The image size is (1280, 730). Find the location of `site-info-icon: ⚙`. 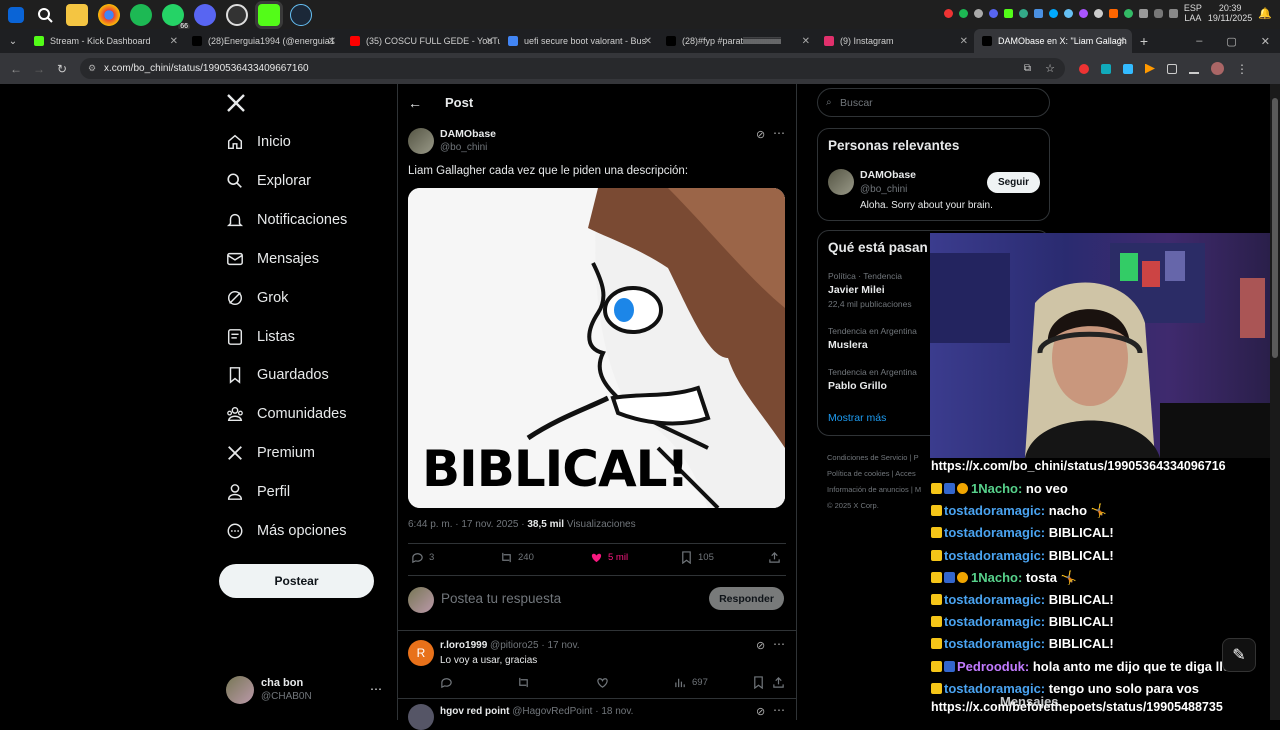

site-info-icon: ⚙ is located at coordinates (92, 68).